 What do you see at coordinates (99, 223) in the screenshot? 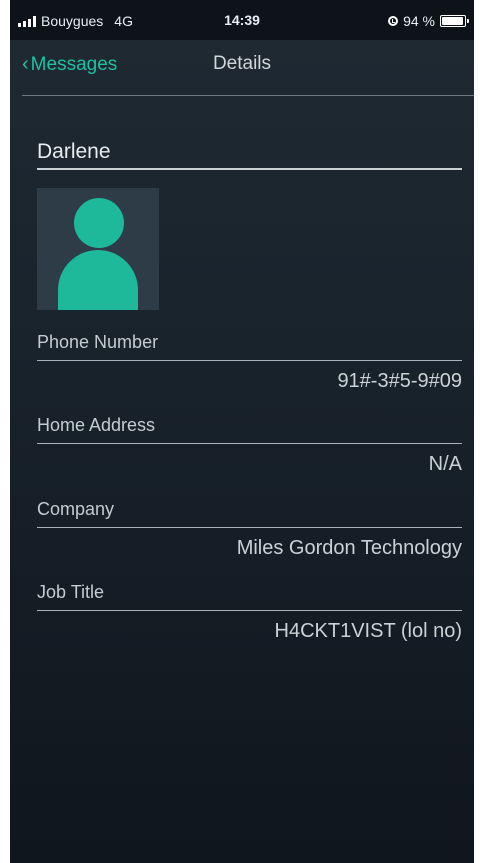
I see `person-icon-head` at bounding box center [99, 223].